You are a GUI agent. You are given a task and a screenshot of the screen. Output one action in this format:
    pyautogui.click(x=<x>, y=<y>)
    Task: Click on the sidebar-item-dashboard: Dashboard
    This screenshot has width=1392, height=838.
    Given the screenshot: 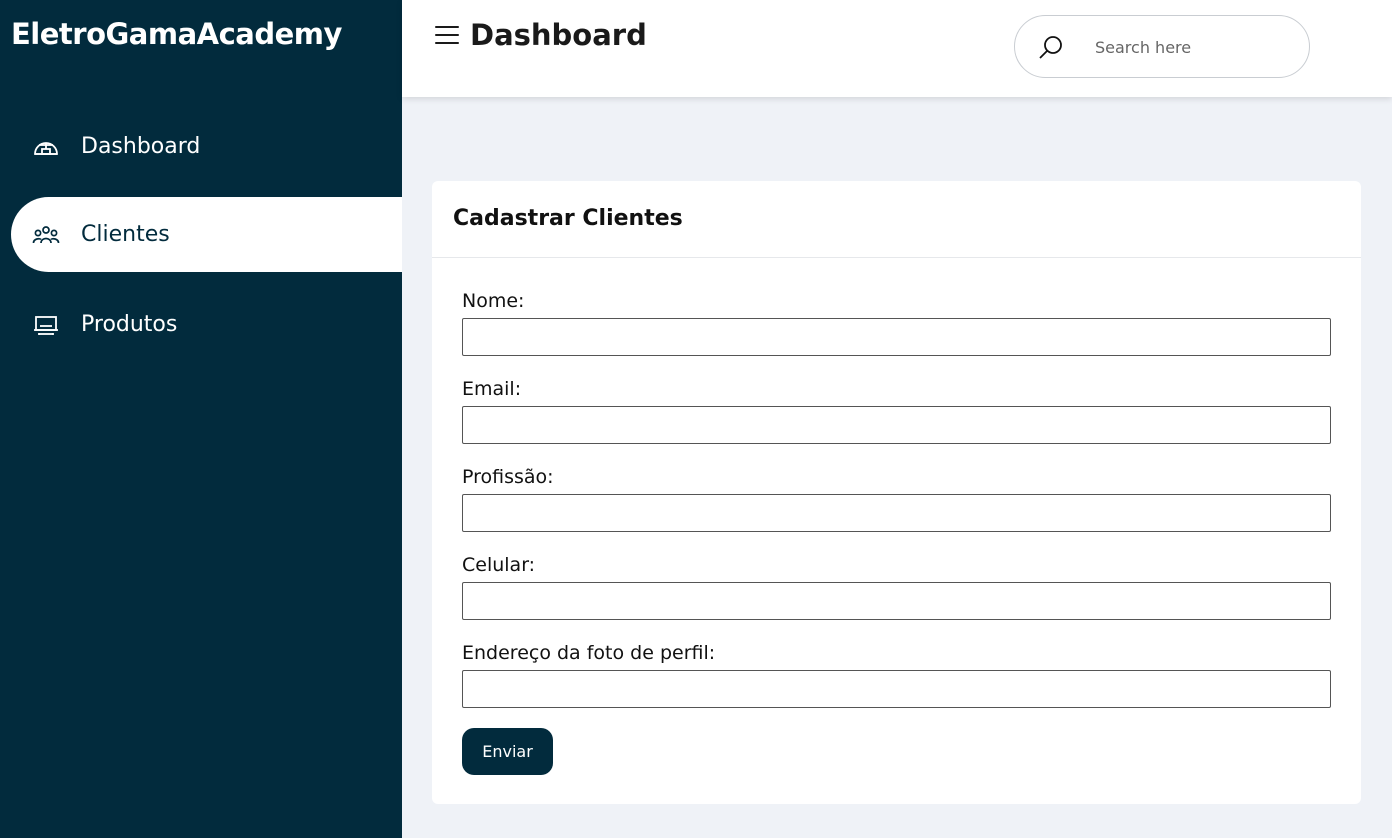 What is the action you would take?
    pyautogui.click(x=206, y=146)
    